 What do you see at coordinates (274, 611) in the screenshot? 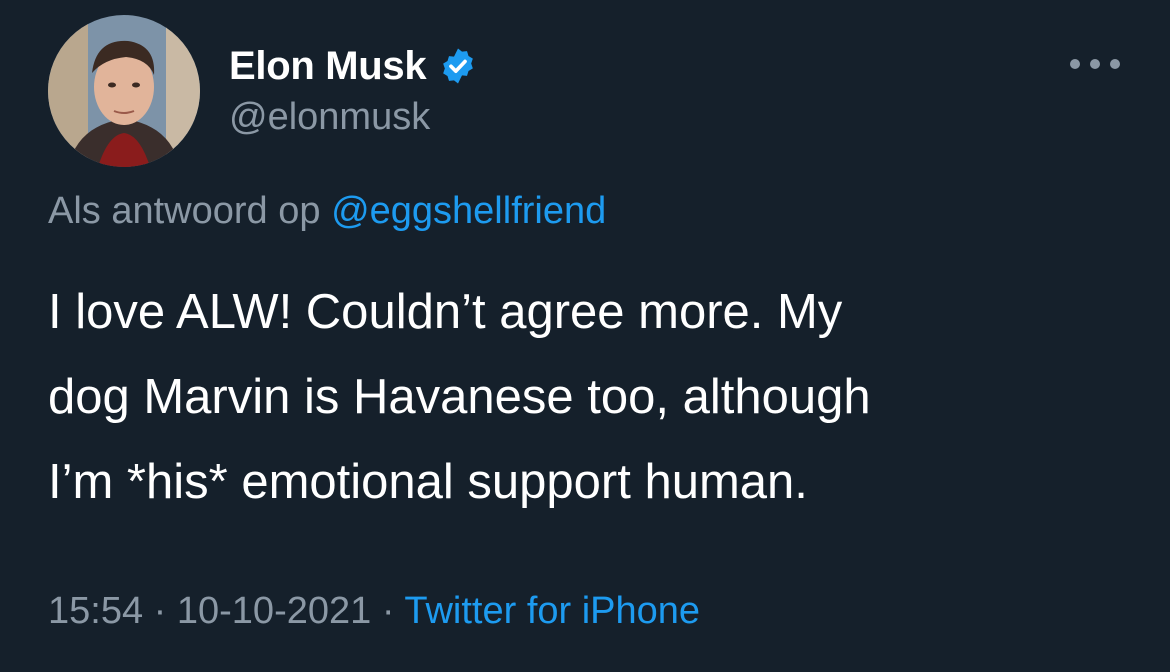
I see `tweet-date: 10-10-2021` at bounding box center [274, 611].